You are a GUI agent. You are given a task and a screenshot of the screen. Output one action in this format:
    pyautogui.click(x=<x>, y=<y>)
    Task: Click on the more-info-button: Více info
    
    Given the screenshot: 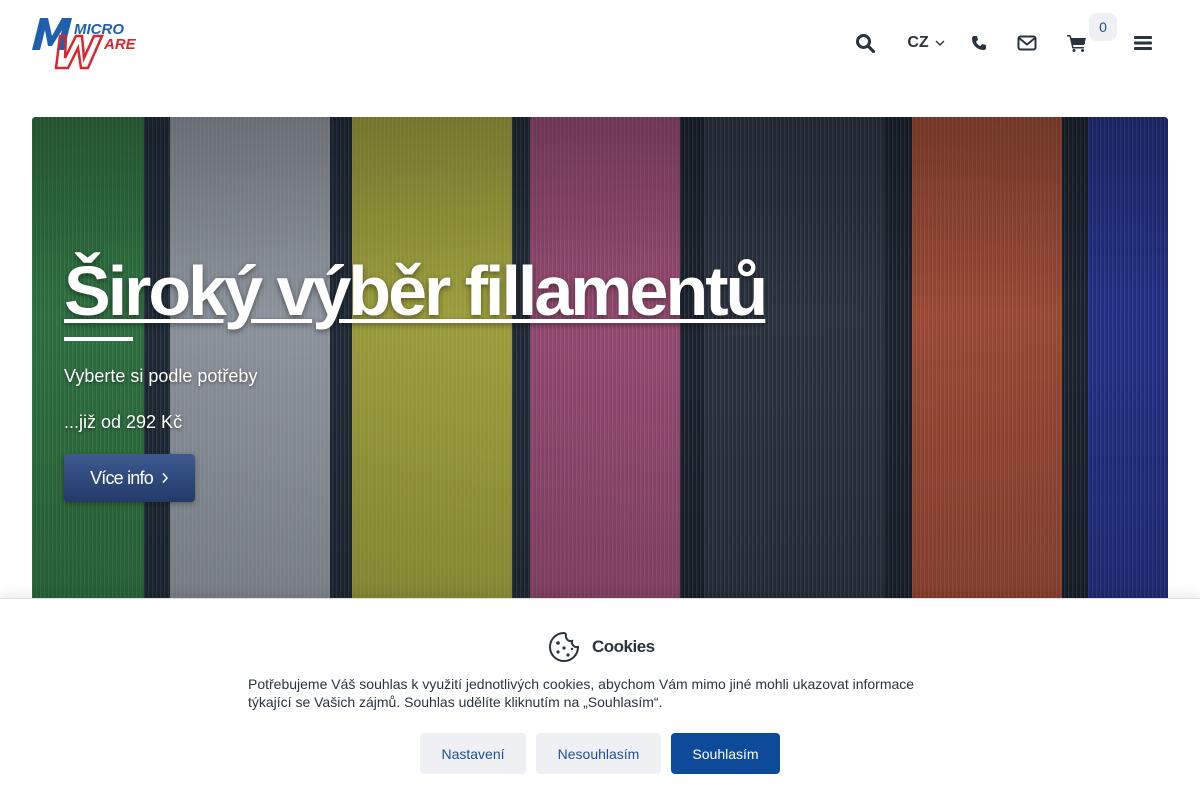 What is the action you would take?
    pyautogui.click(x=129, y=478)
    